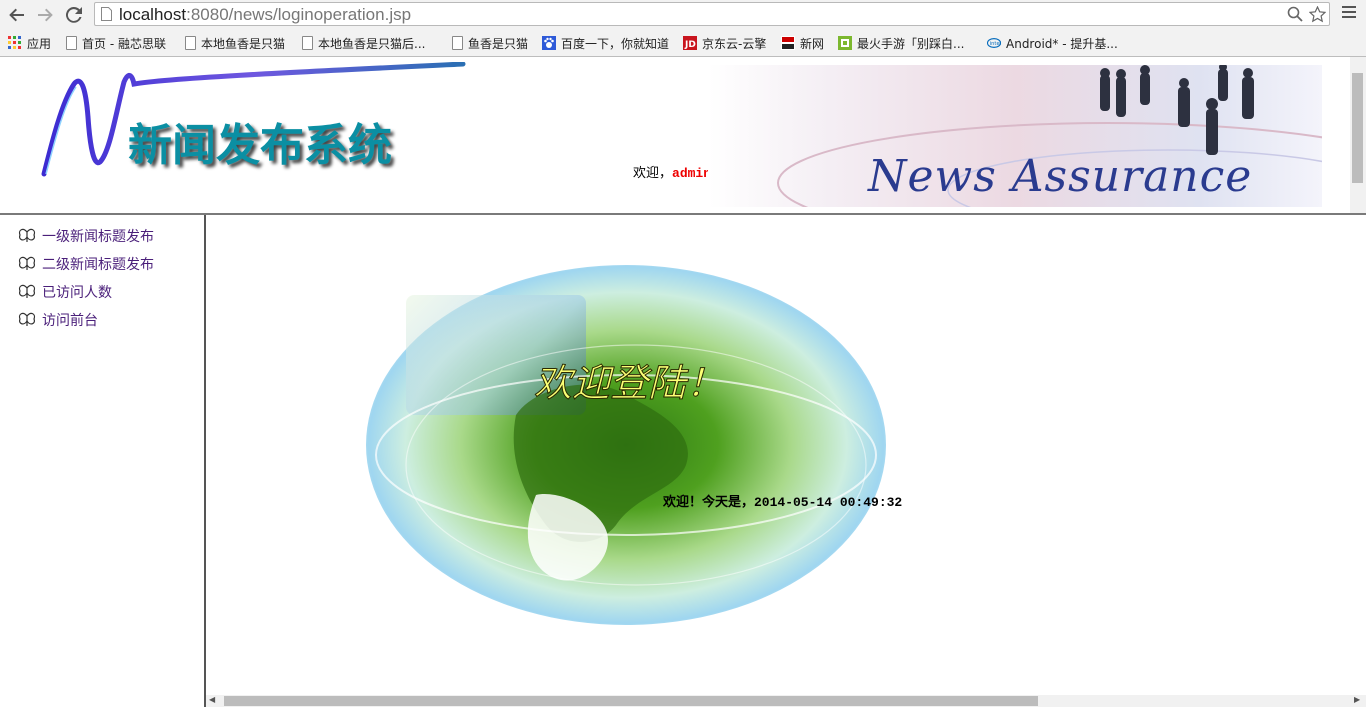 Image resolution: width=1366 pixels, height=707 pixels. What do you see at coordinates (212, 699) in the screenshot?
I see `scroll-left-icon: ◀` at bounding box center [212, 699].